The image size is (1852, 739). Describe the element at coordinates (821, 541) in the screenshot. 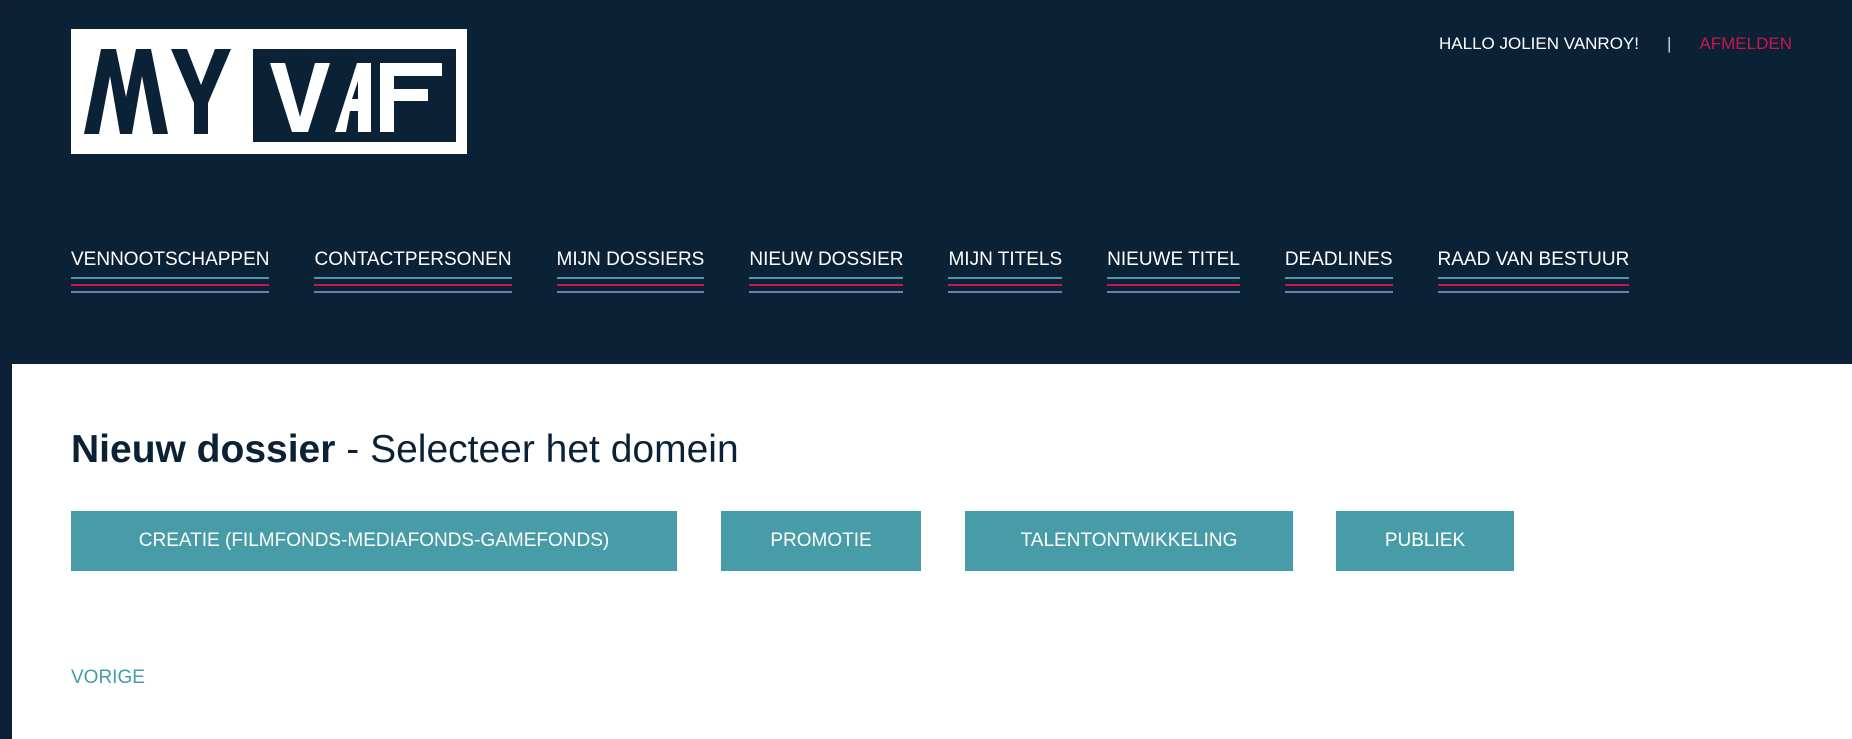

I see `domain-button-promotie: PROMOTIE` at that location.